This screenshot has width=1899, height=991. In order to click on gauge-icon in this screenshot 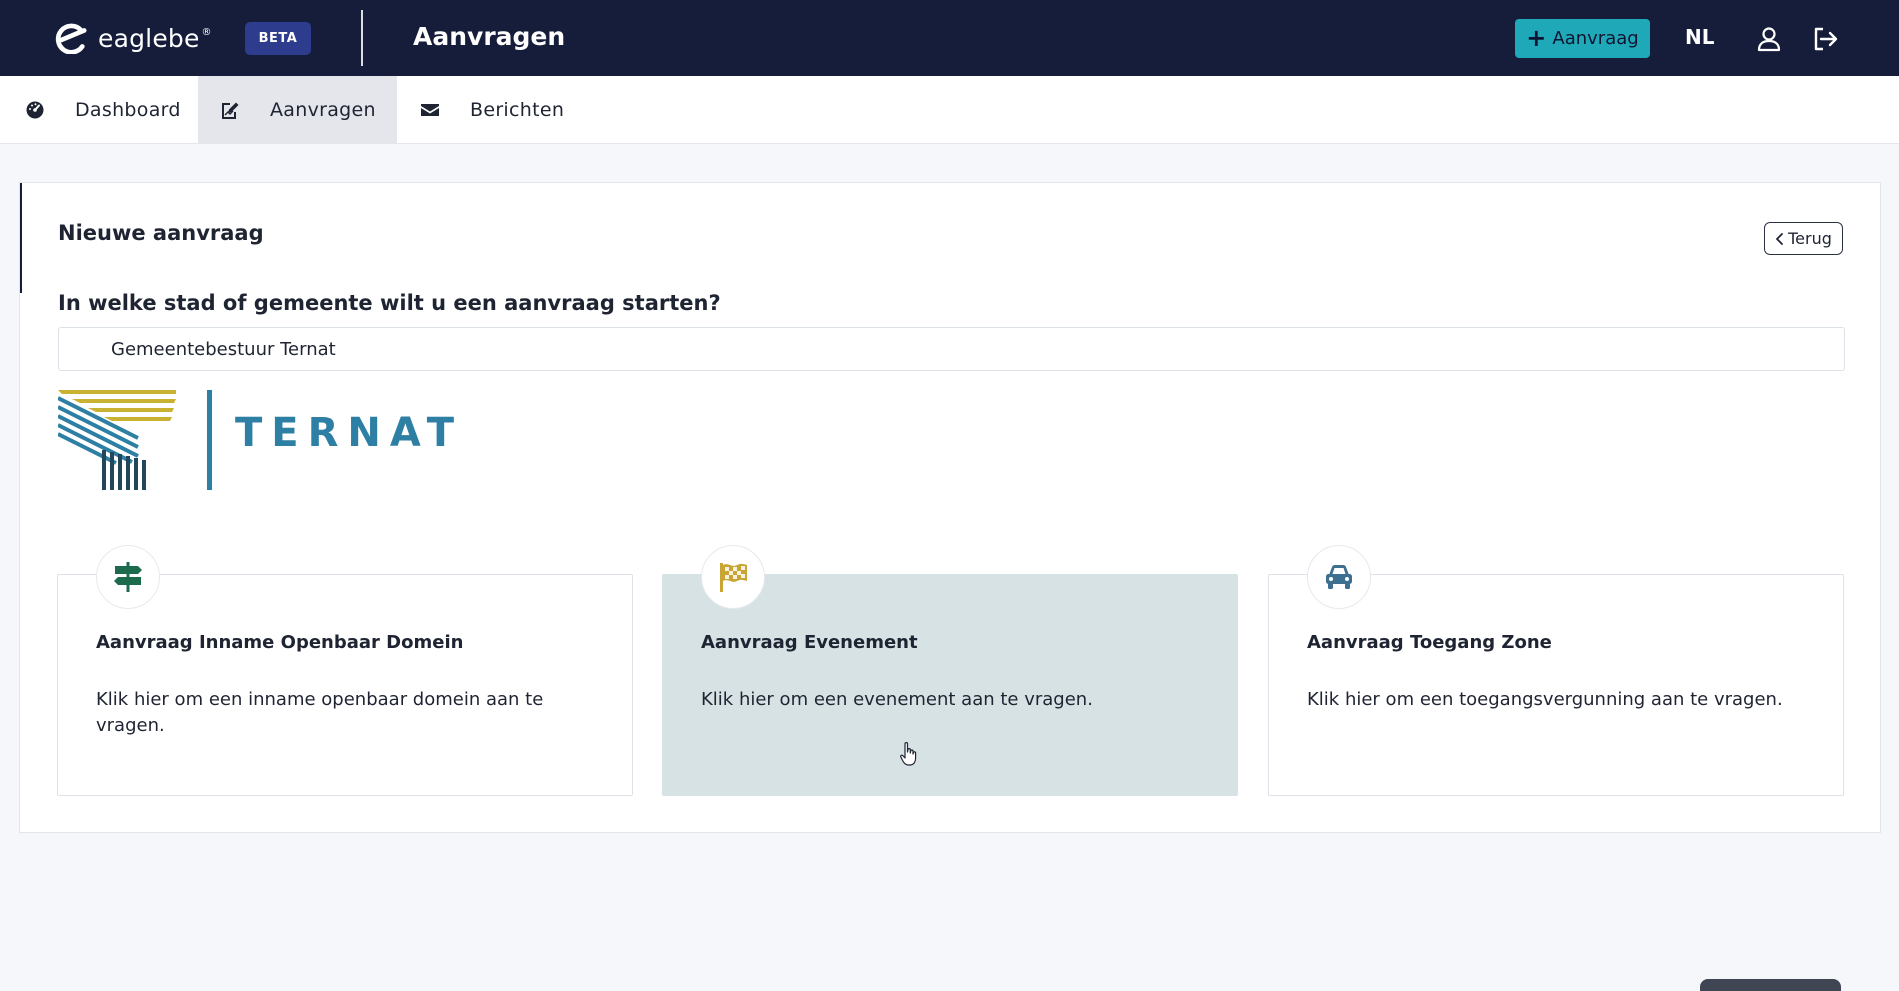, I will do `click(35, 109)`.